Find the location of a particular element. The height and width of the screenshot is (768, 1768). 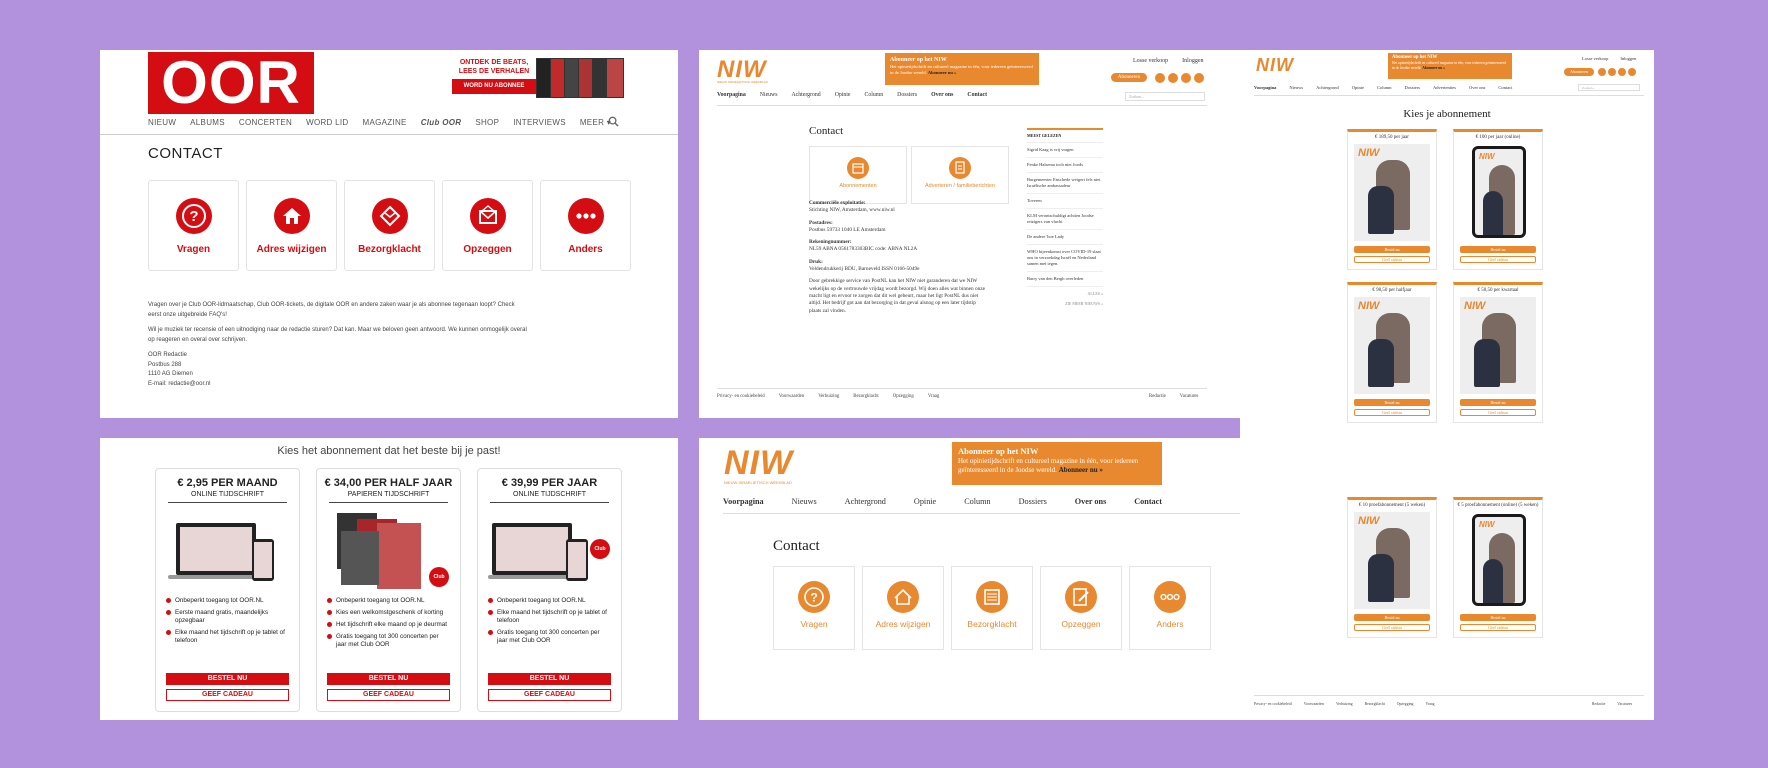

nav-item: SHOP is located at coordinates (487, 122).